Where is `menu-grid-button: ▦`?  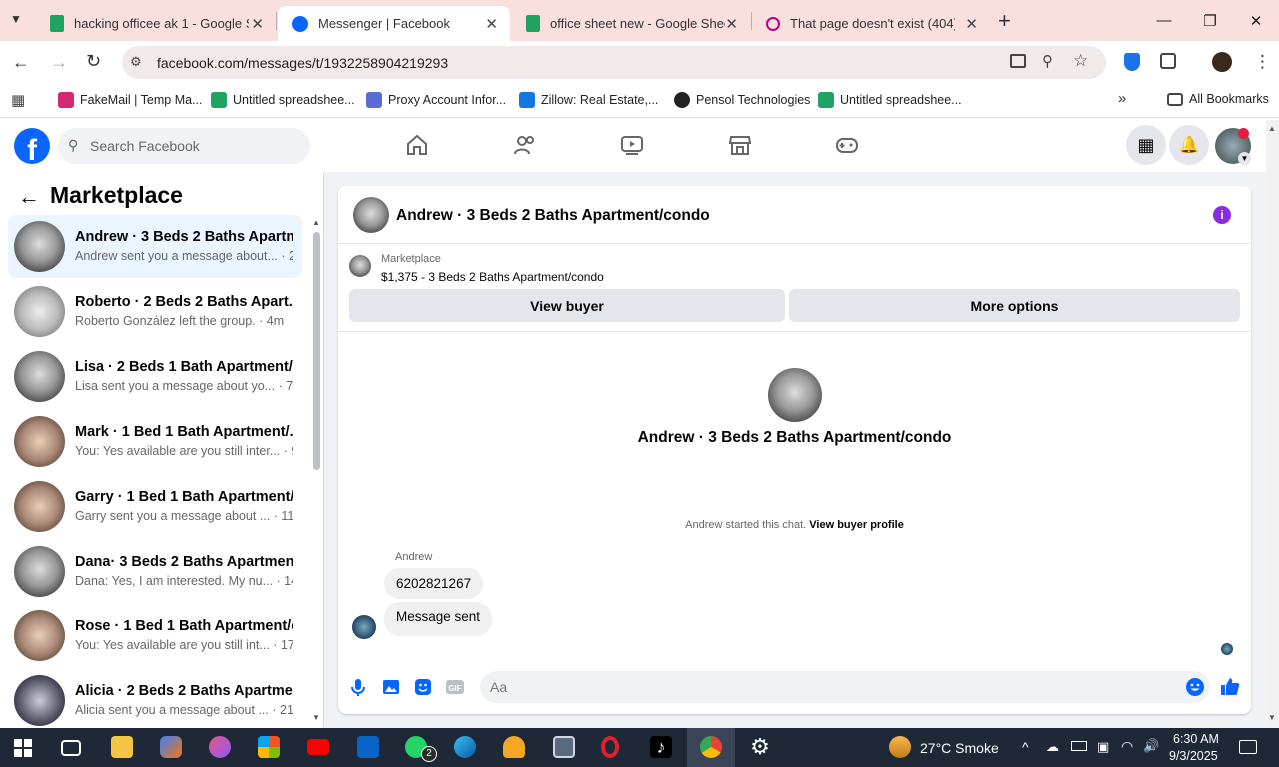
menu-grid-button: ▦ is located at coordinates (1146, 145).